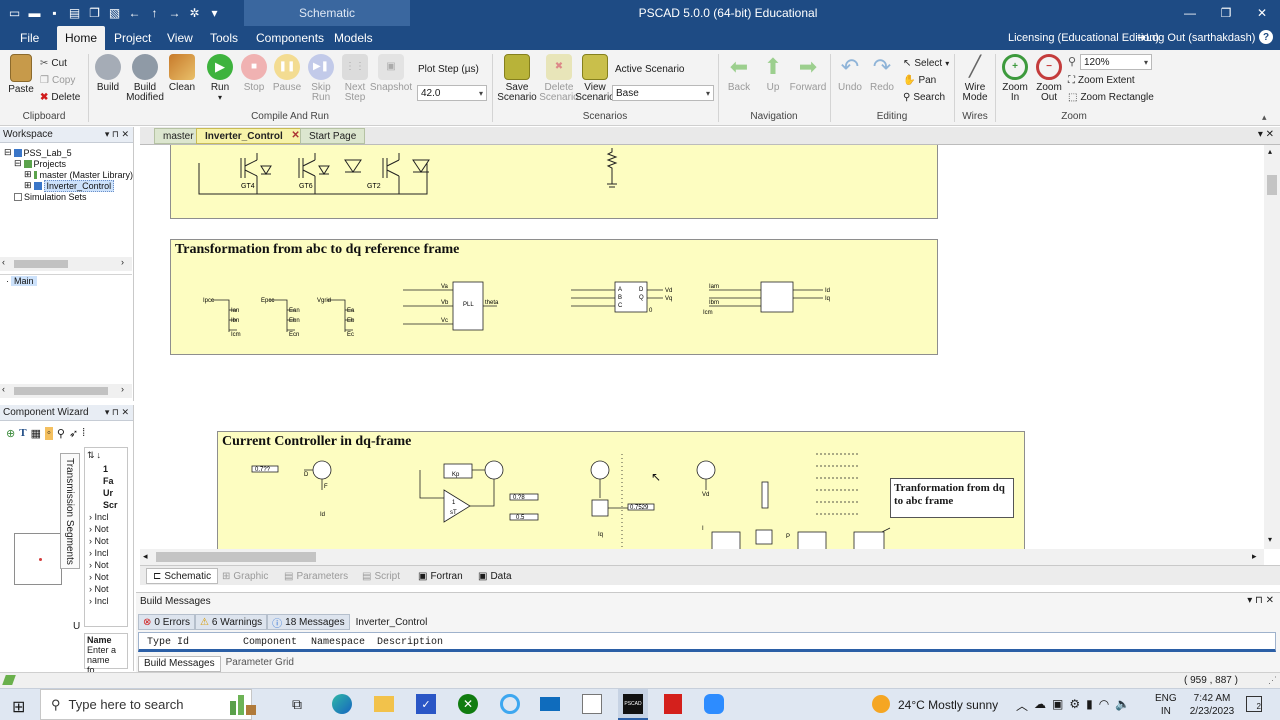 The height and width of the screenshot is (720, 1280). Describe the element at coordinates (1266, 37) in the screenshot. I see `help-icon: ?` at that location.